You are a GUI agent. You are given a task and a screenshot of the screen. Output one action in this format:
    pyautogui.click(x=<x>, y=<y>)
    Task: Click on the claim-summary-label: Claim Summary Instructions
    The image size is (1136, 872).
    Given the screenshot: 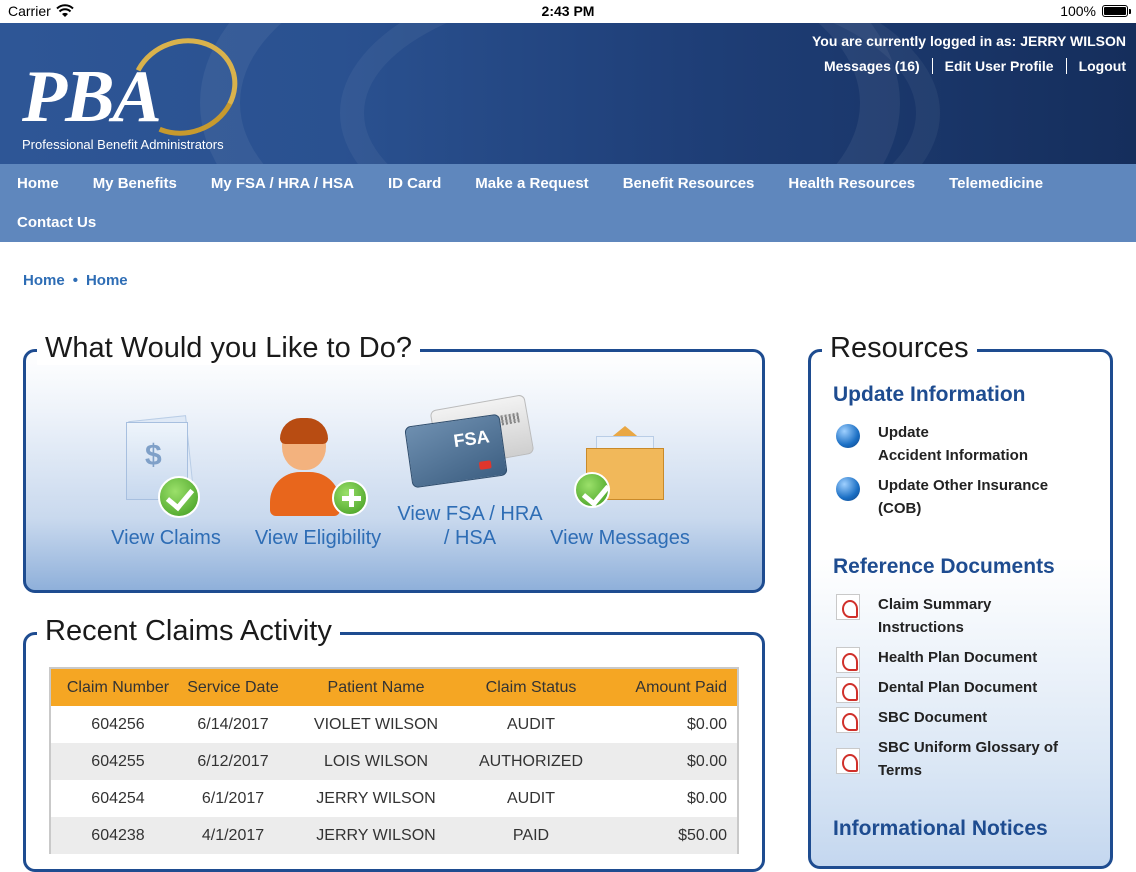 What is the action you would take?
    pyautogui.click(x=978, y=616)
    